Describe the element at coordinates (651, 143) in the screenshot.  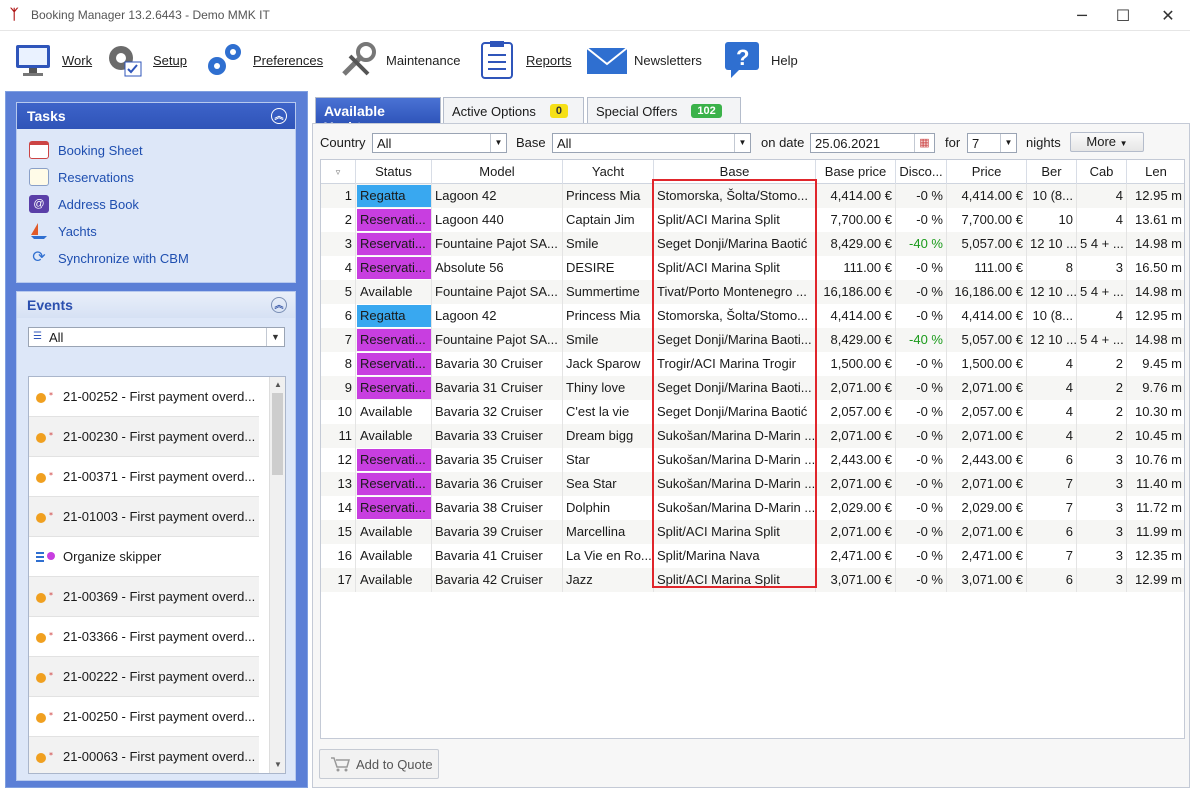
I see `base-select: All ▼` at that location.